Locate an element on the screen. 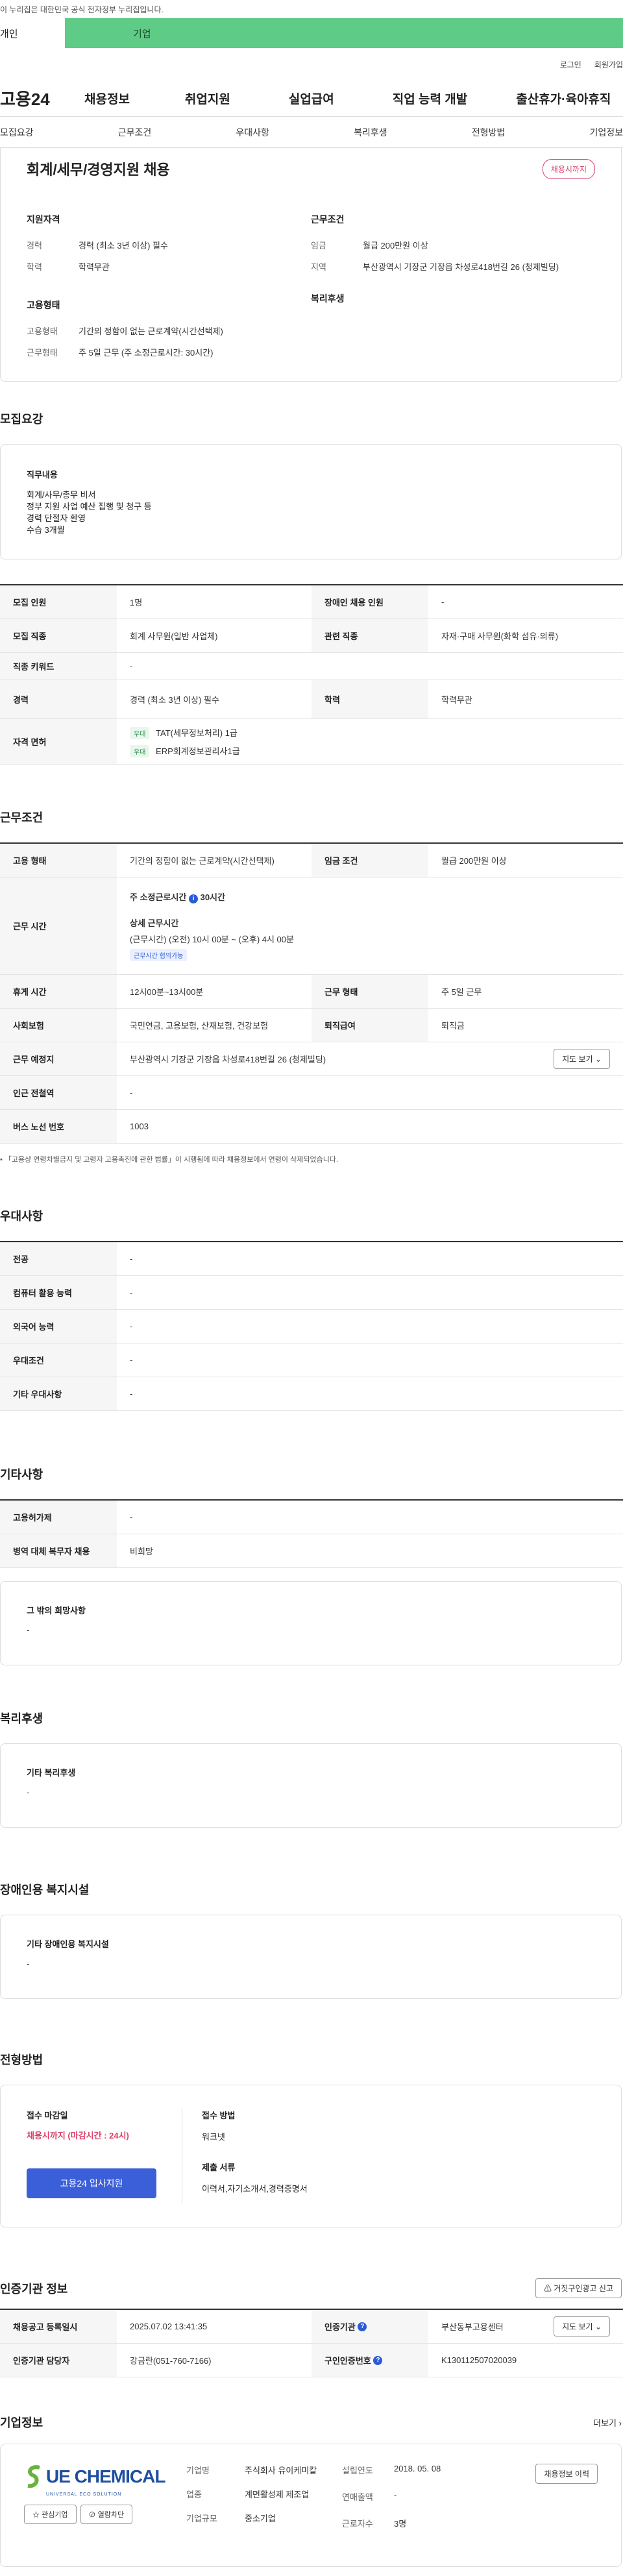 This screenshot has width=623, height=2576. job-value: 회계 사무원(일반 사업체) is located at coordinates (174, 636).